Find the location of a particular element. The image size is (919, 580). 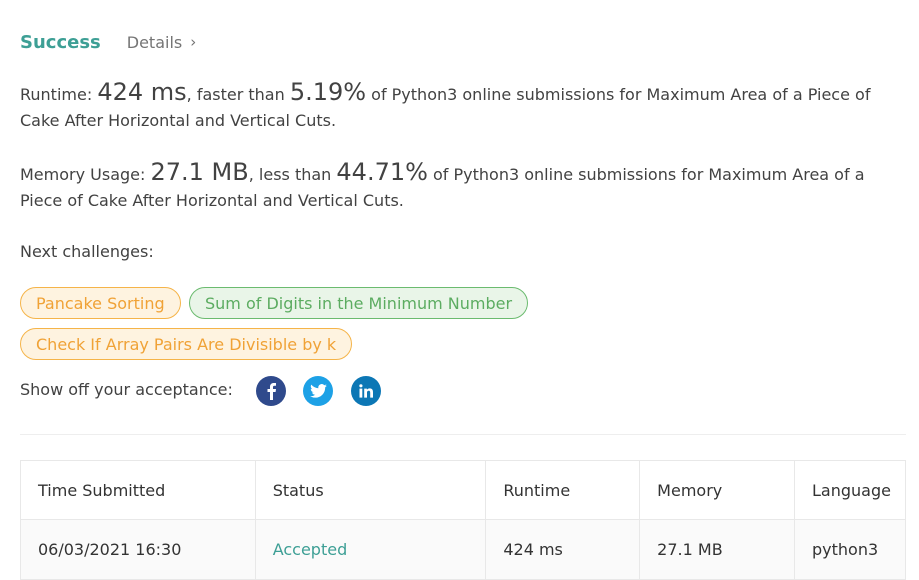

memory-percent: 44.71% is located at coordinates (382, 172).